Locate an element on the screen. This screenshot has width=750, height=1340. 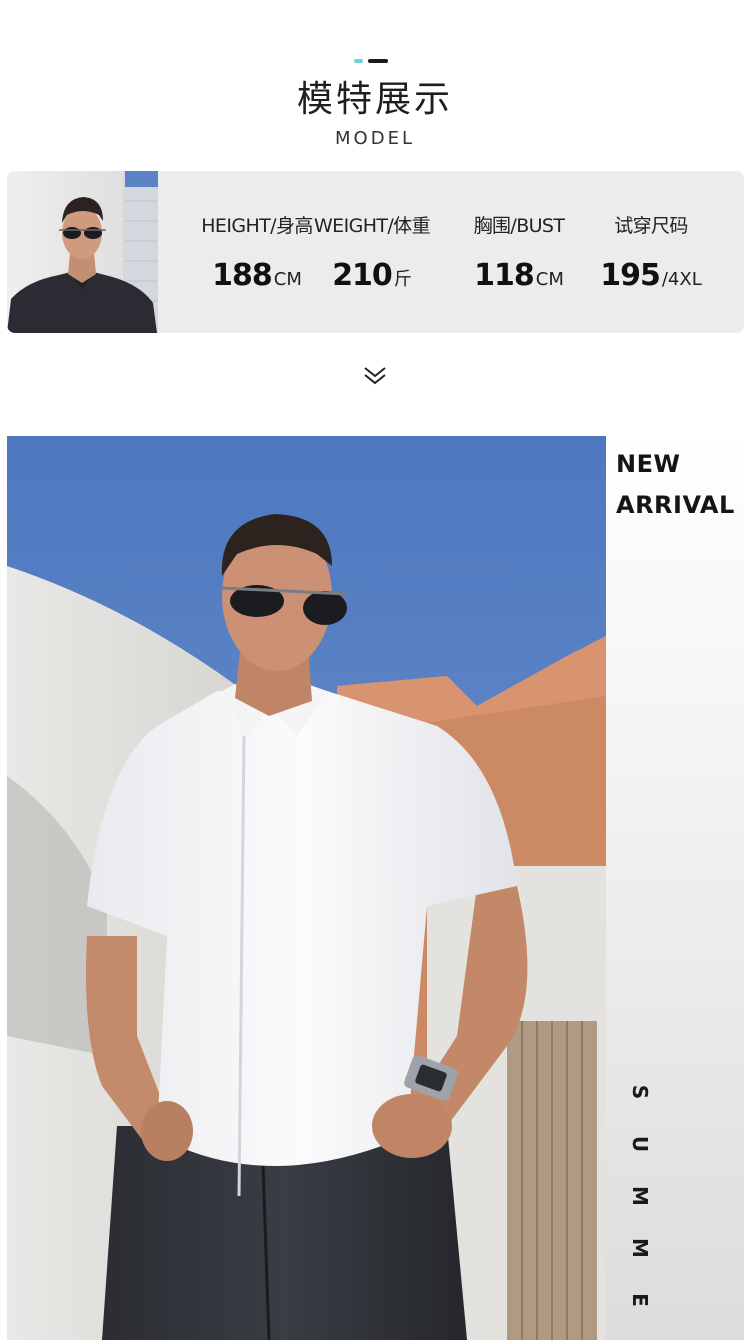
summer-letter: U is located at coordinates (640, 1144).